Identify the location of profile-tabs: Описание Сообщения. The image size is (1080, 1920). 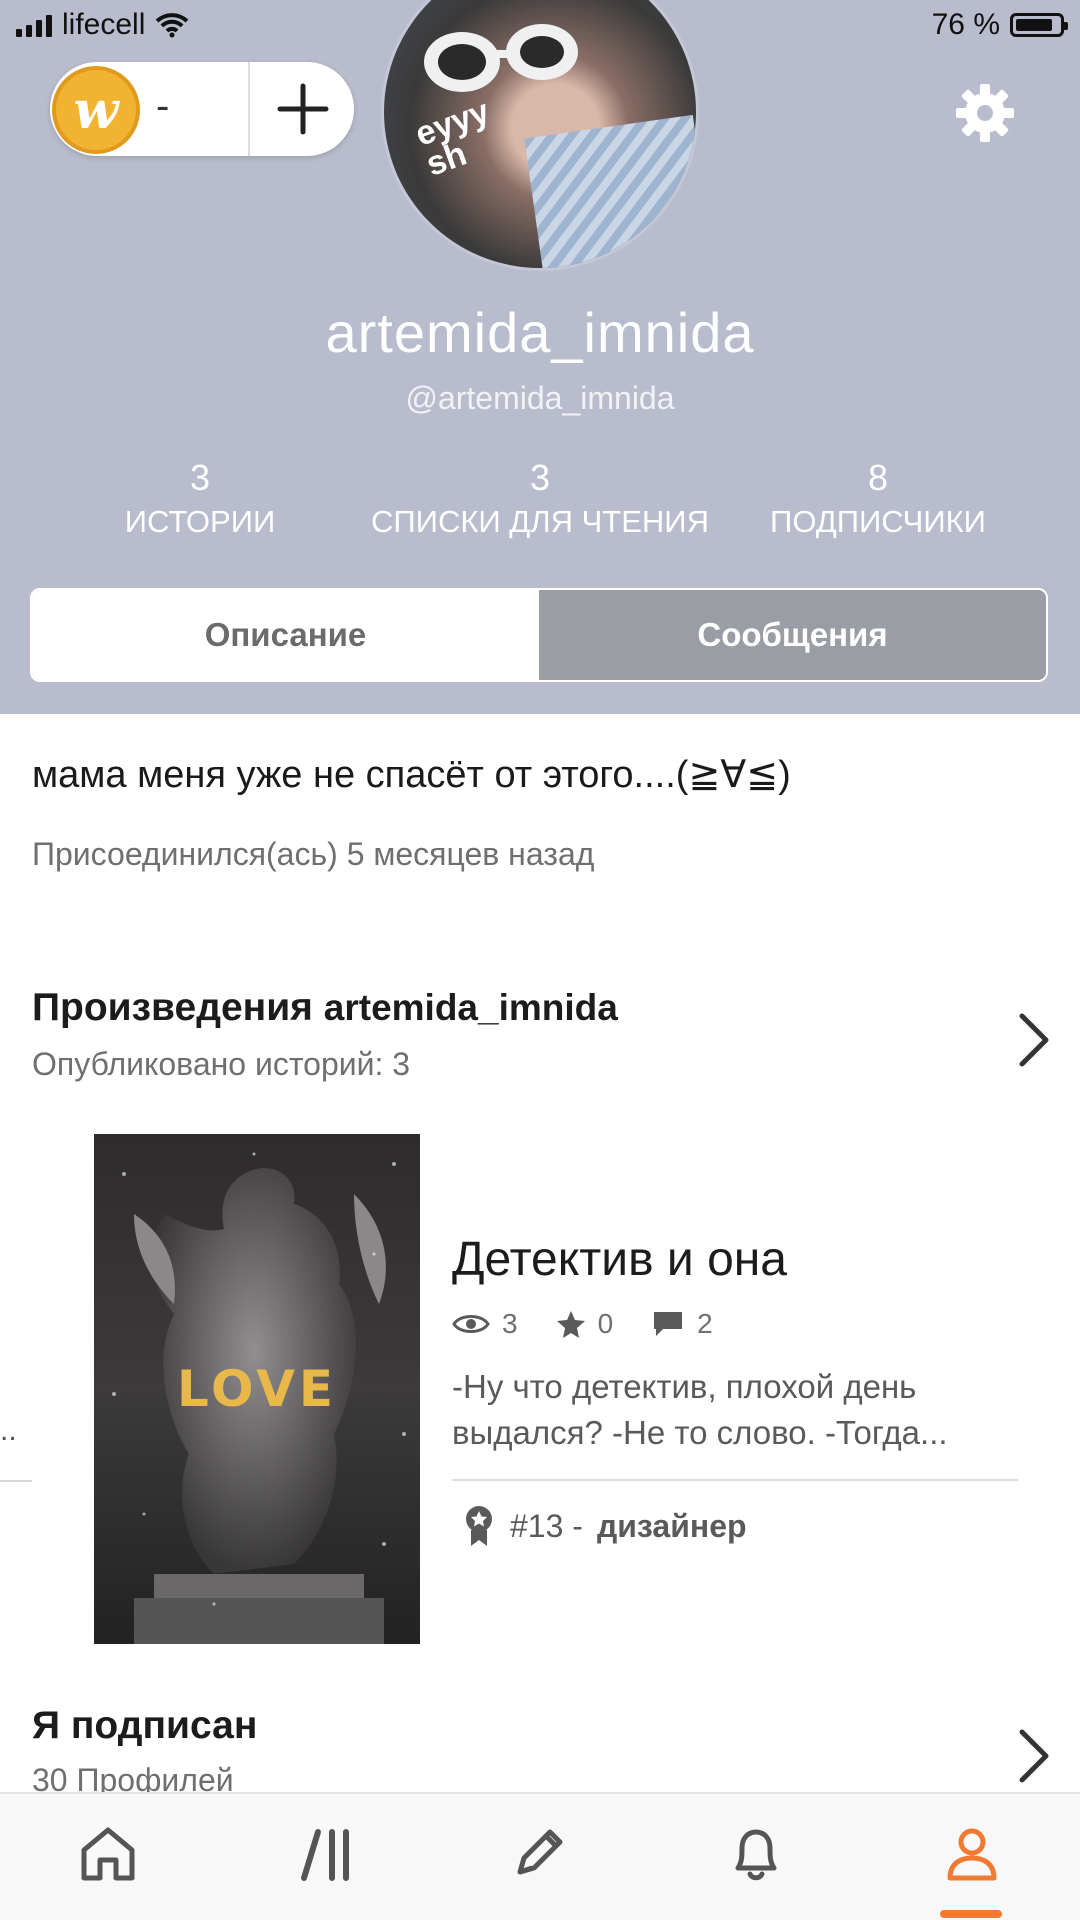
(539, 635).